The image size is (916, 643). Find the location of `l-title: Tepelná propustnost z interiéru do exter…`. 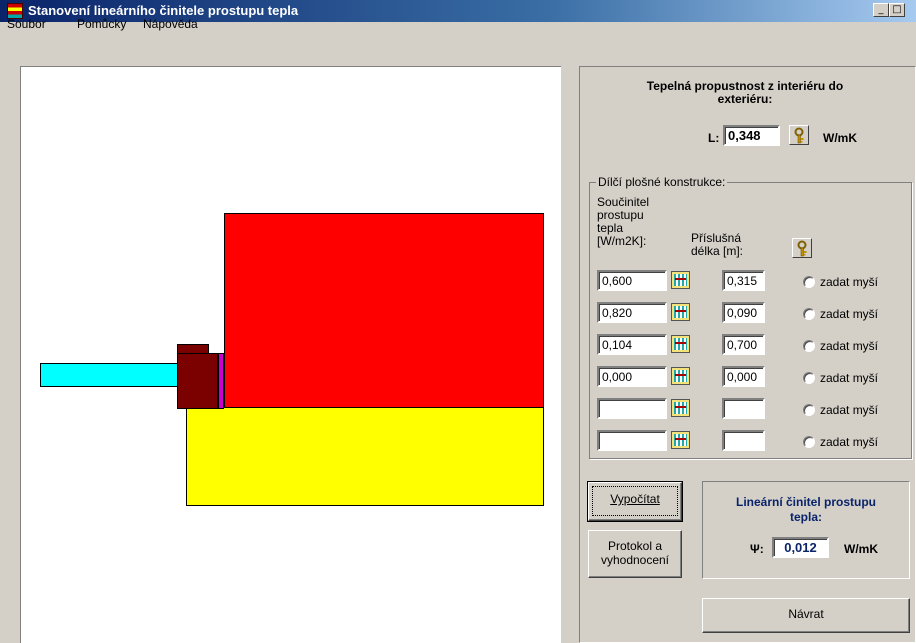

l-title: Tepelná propustnost z interiéru do exter… is located at coordinates (745, 92).